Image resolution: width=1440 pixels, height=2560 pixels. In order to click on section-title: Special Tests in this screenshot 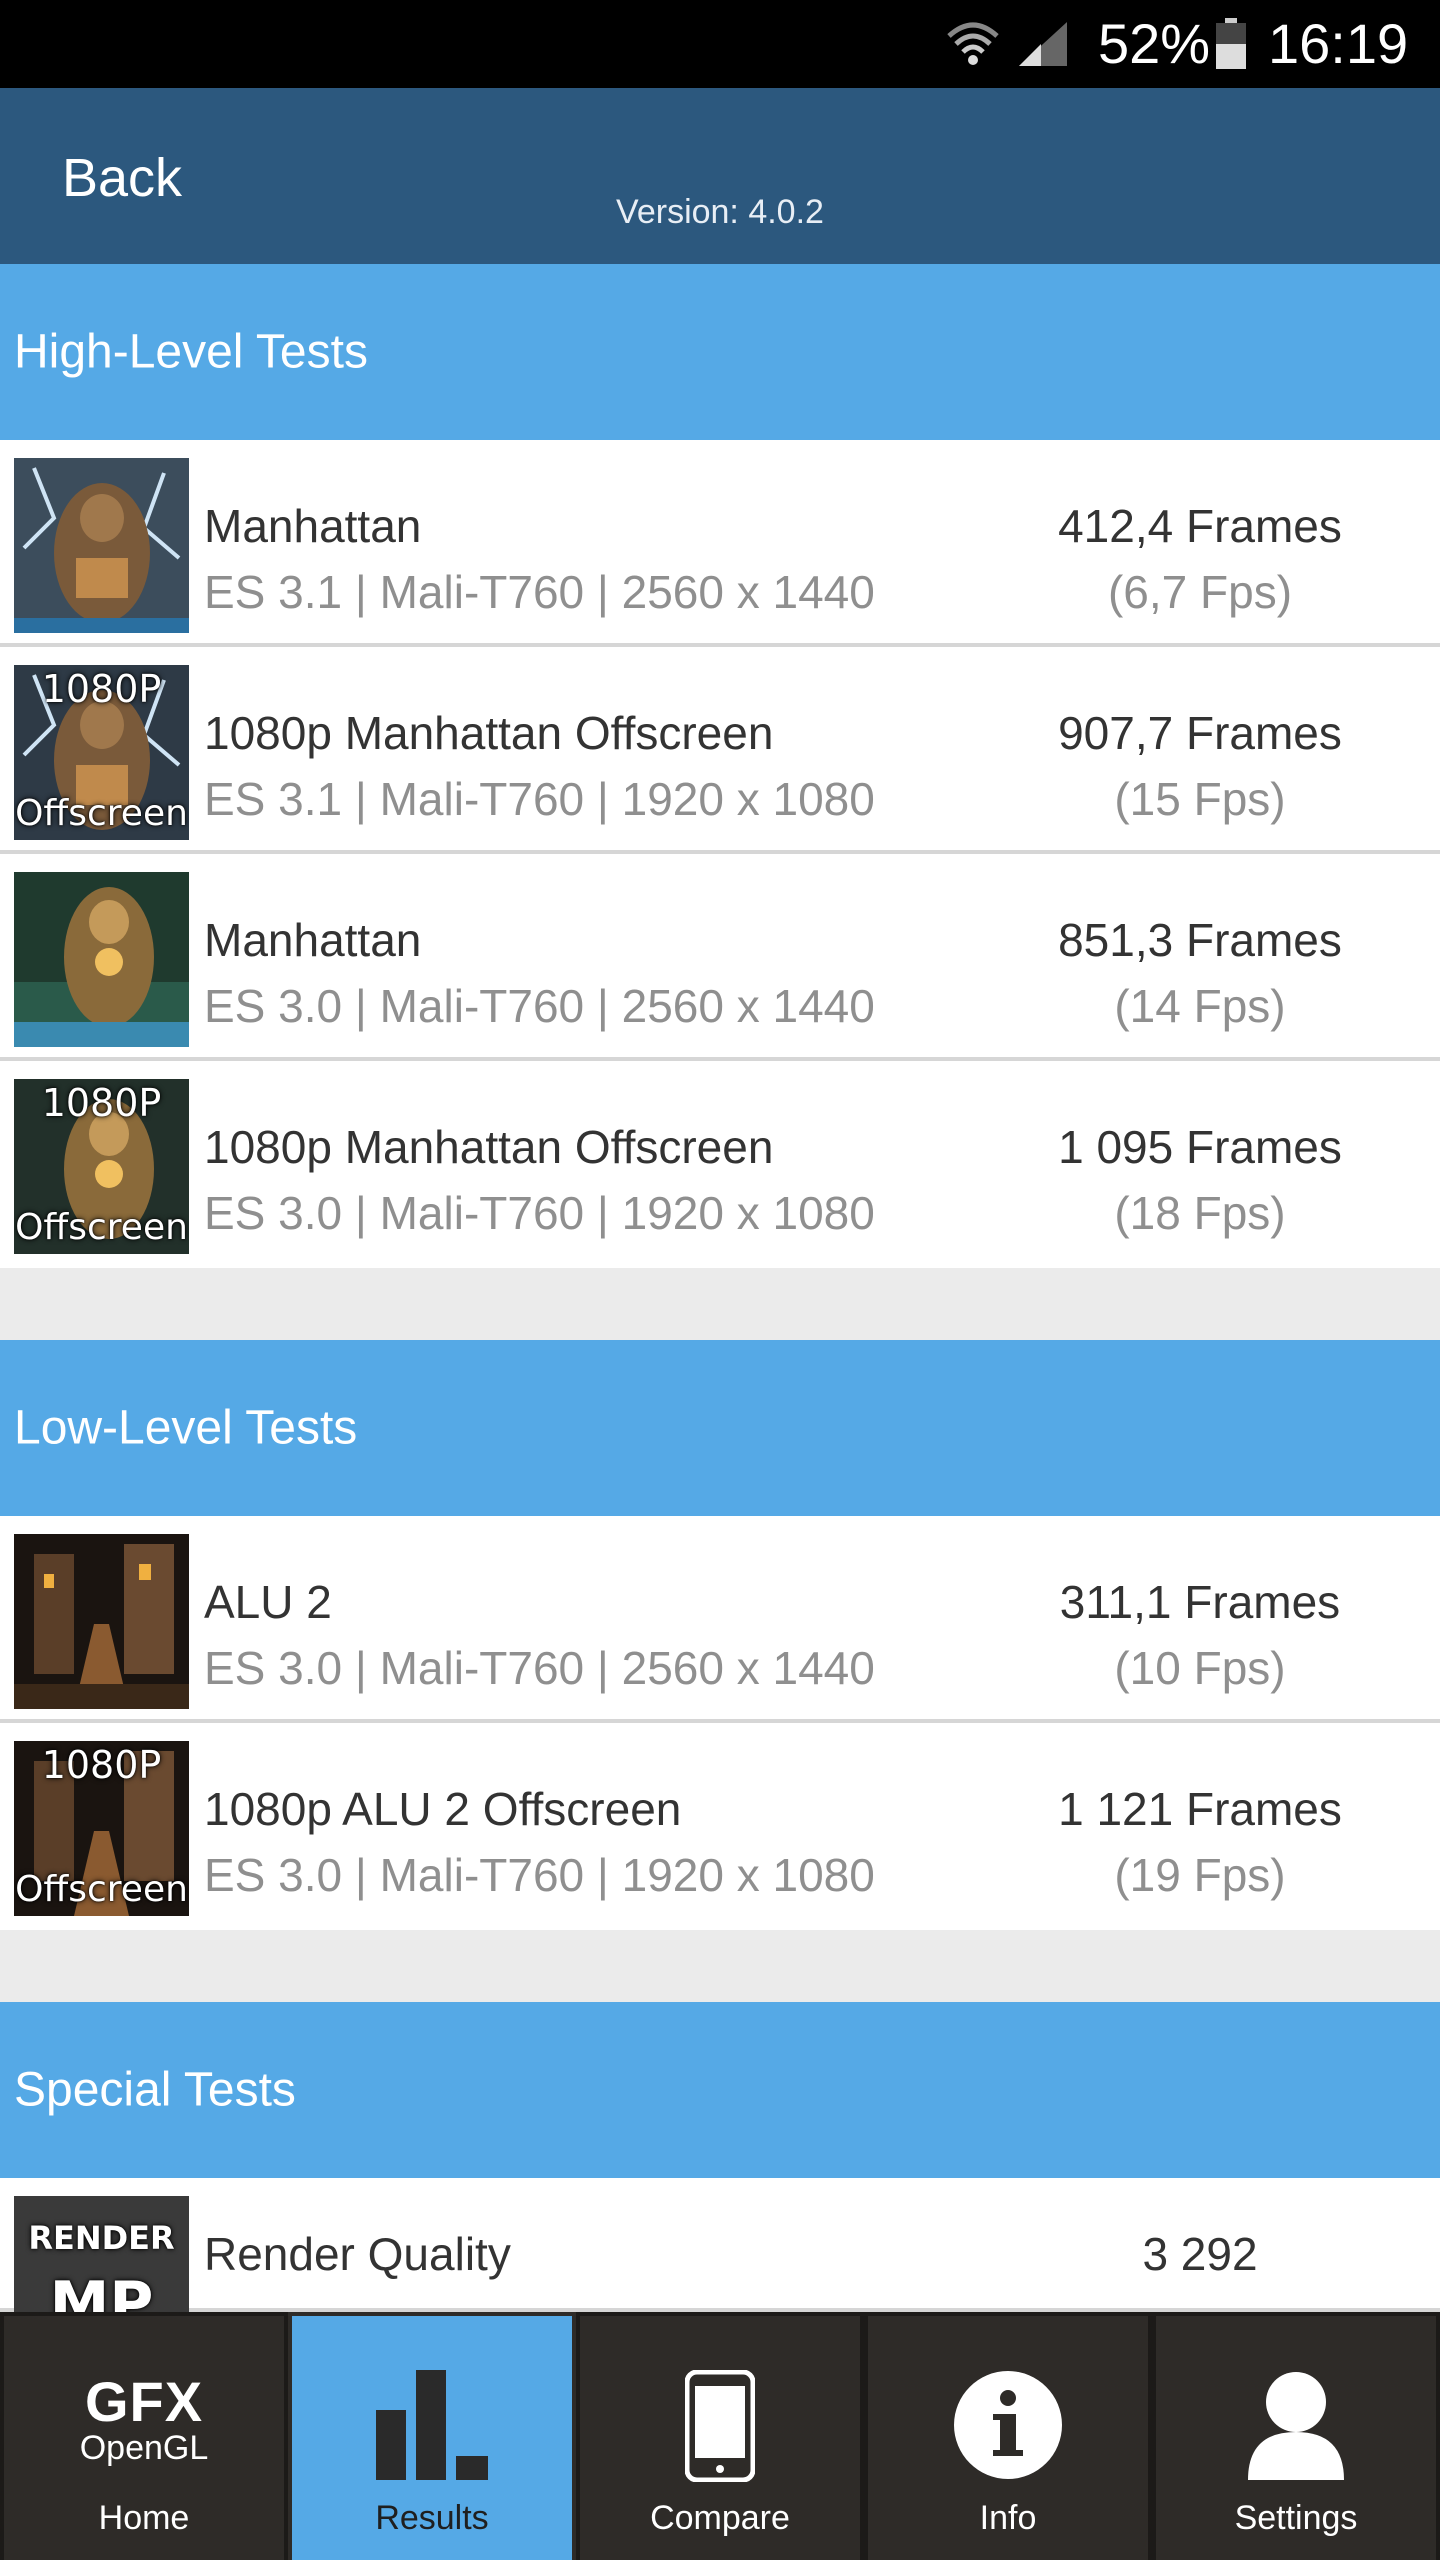, I will do `click(155, 2090)`.